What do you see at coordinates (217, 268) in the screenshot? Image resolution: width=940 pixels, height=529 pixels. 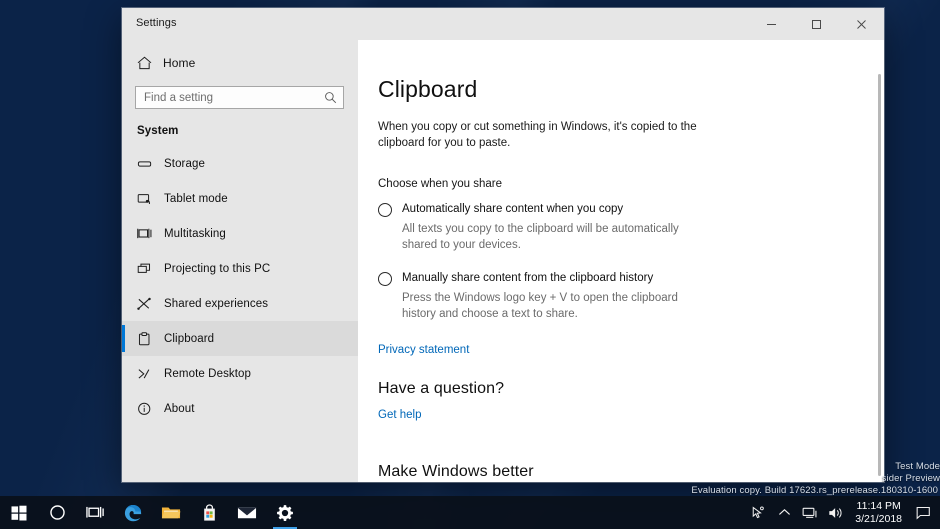 I see `sidebar-item-label: Projecting to this PC` at bounding box center [217, 268].